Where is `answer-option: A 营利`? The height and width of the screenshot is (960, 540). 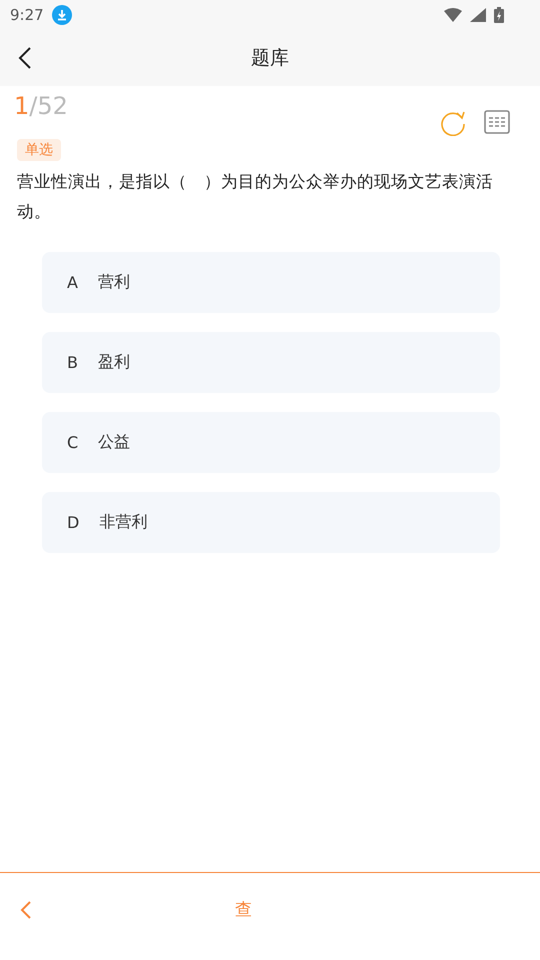
answer-option: A 营利 is located at coordinates (271, 282).